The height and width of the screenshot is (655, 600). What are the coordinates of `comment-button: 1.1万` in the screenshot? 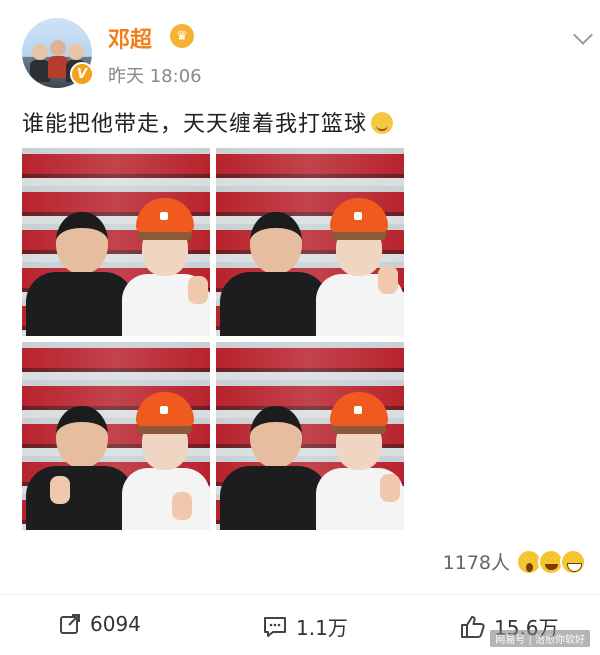 It's located at (305, 626).